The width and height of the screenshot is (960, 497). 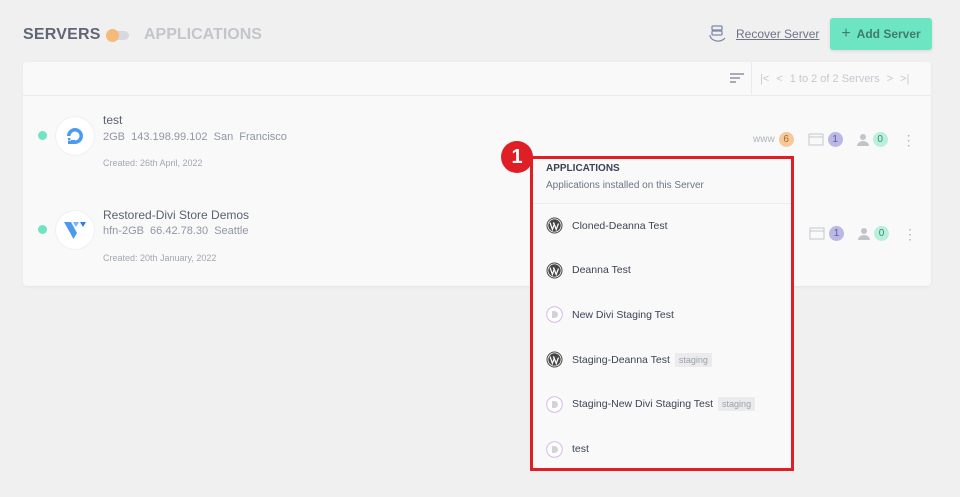 What do you see at coordinates (625, 185) in the screenshot?
I see `popover-subtitle: Applications installed on this Server` at bounding box center [625, 185].